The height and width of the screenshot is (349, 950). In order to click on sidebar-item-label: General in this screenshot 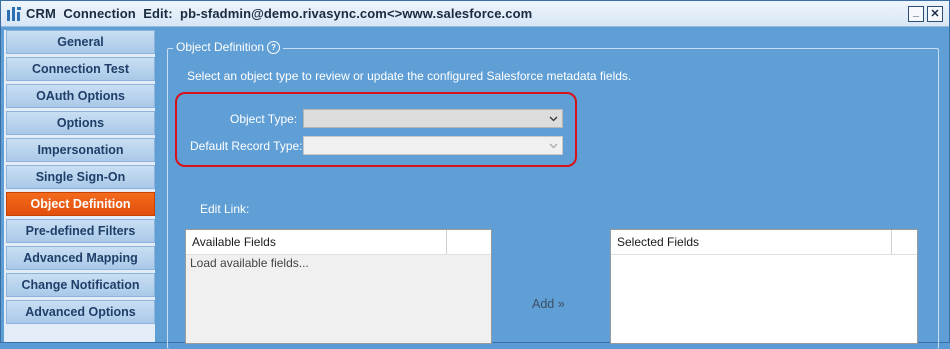, I will do `click(80, 42)`.